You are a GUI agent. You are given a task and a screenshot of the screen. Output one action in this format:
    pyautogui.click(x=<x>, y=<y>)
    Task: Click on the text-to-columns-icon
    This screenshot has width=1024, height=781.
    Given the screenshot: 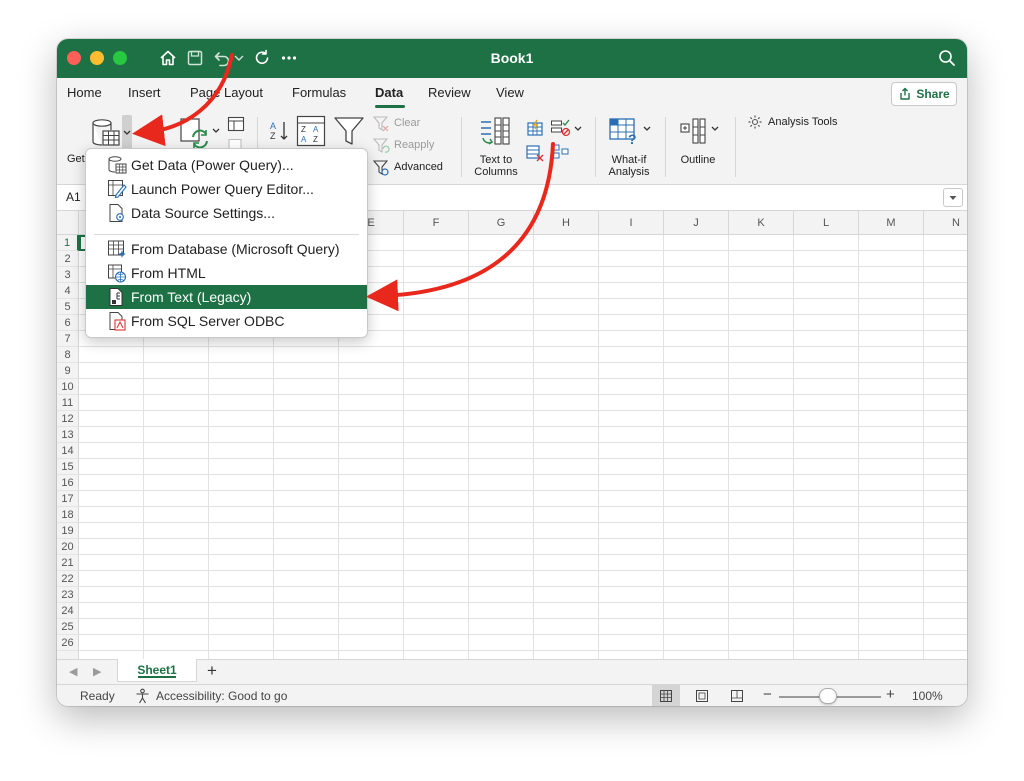 What is the action you would take?
    pyautogui.click(x=495, y=132)
    